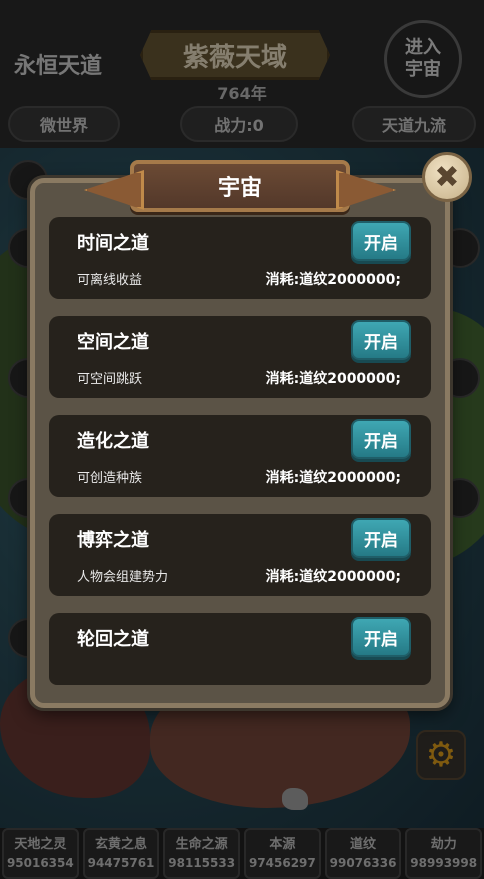  What do you see at coordinates (240, 258) in the screenshot?
I see `list-item: 时间之道 可离线收益 消耗:道纹2000000; 开启` at bounding box center [240, 258].